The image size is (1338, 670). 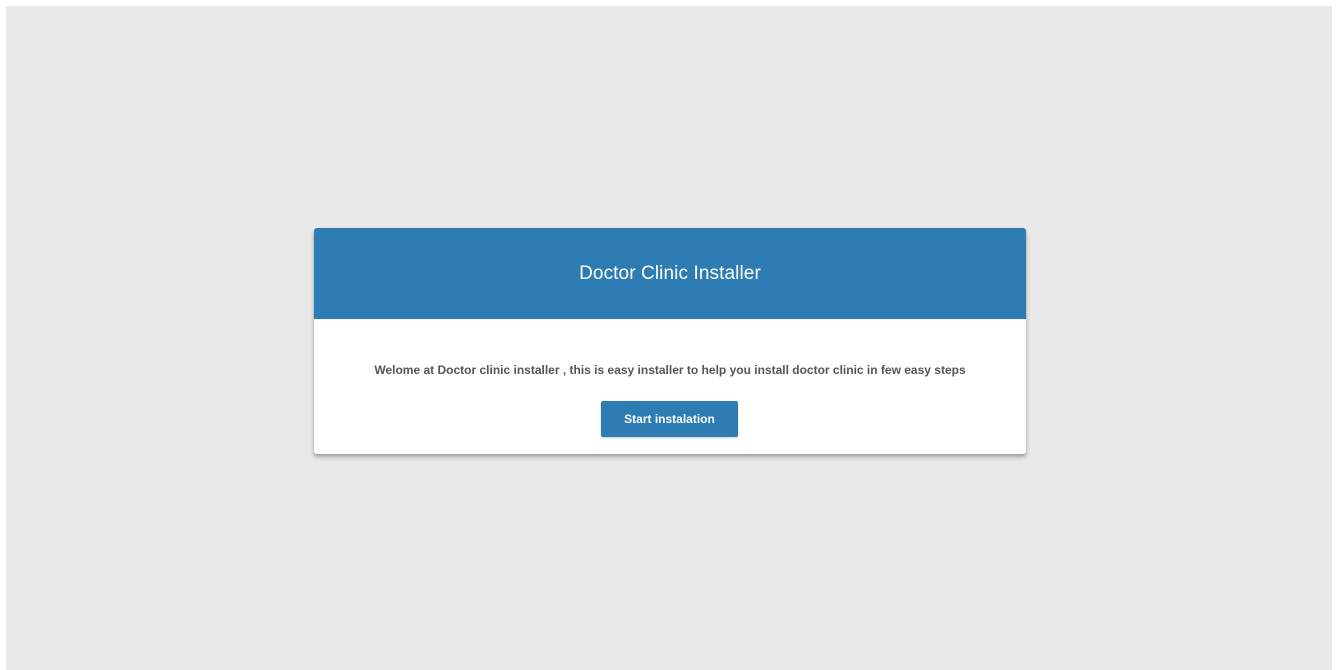 I want to click on installer-header: Doctor Clinic Installer, so click(x=670, y=273).